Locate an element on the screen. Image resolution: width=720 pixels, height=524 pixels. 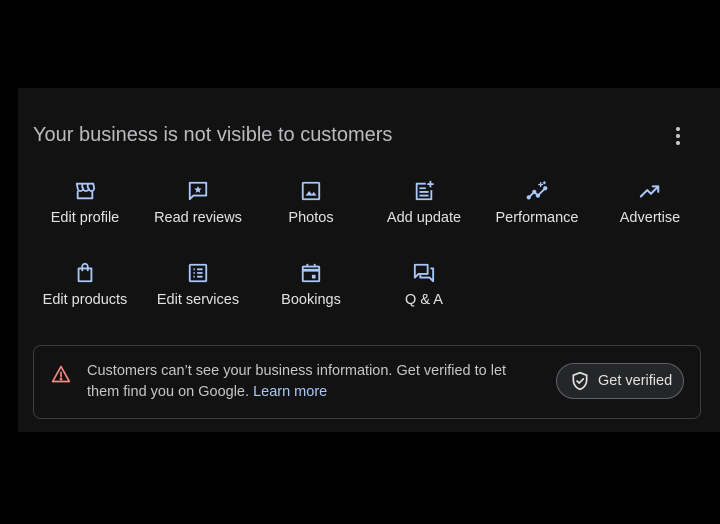
more-options-icon is located at coordinates (678, 136).